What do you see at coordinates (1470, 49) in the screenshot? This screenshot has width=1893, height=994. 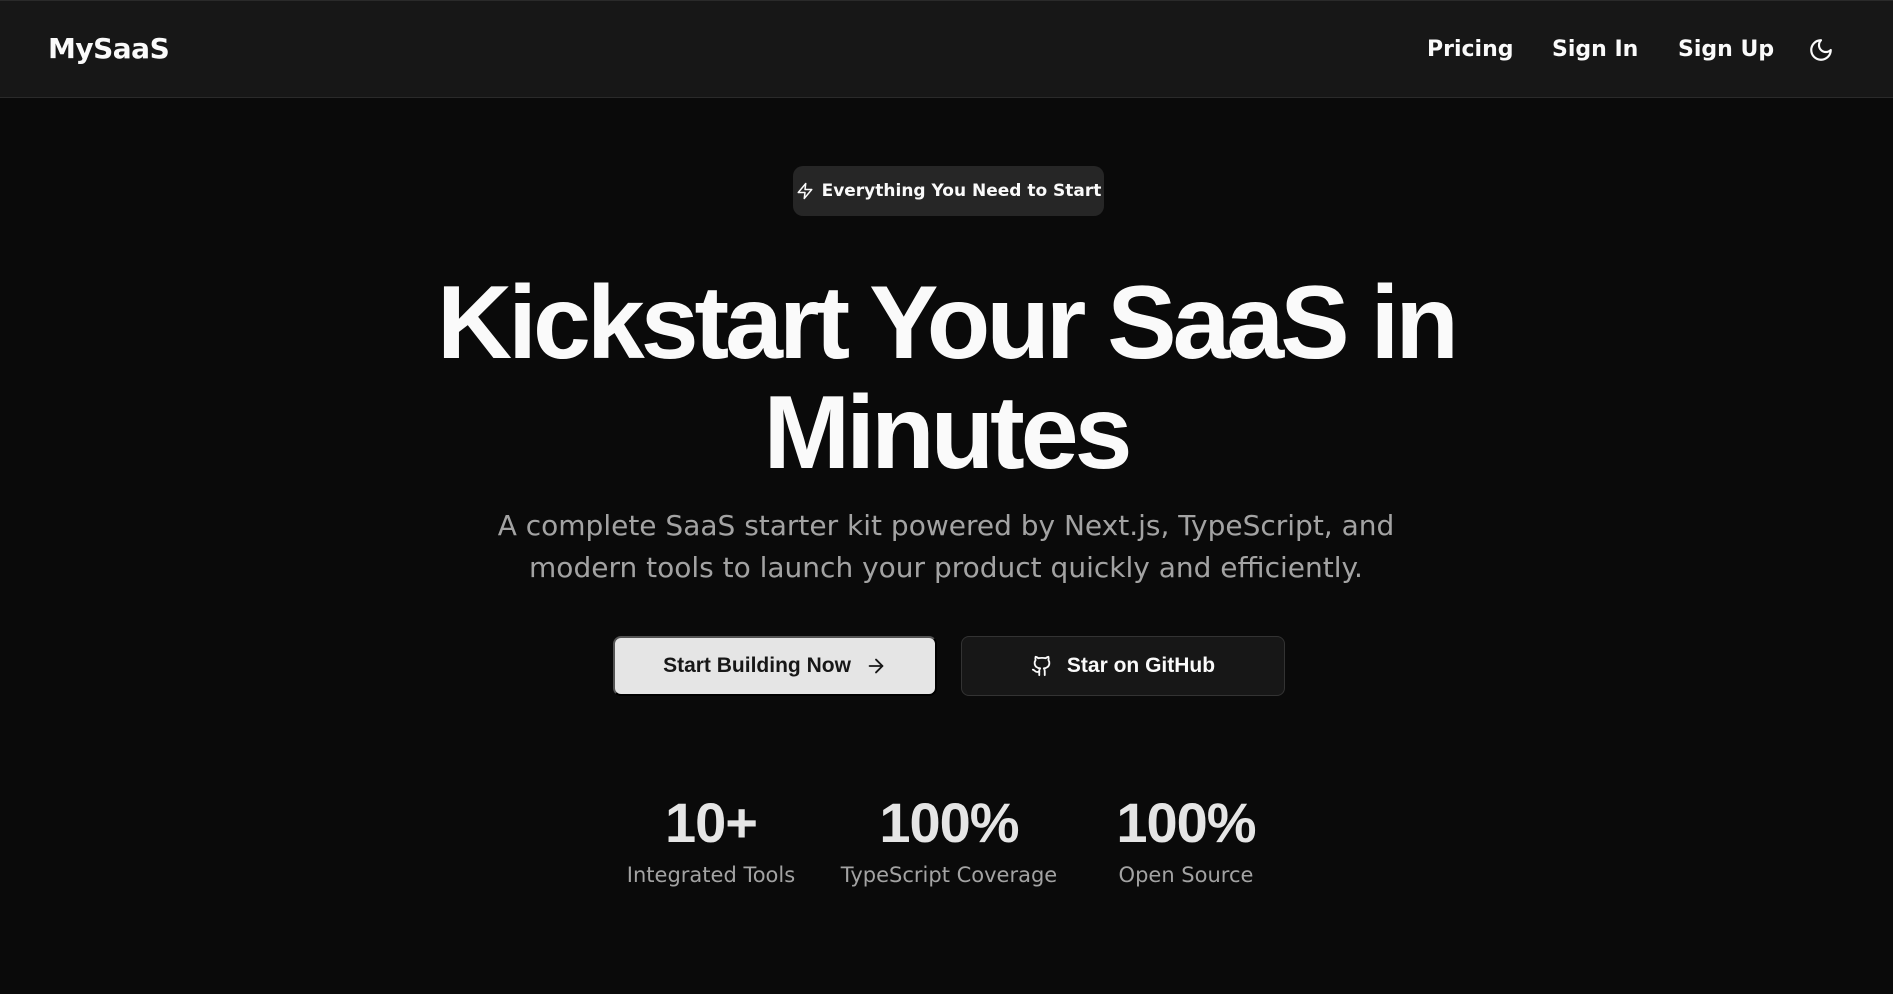 I see `nav-link-pricing: Pricing` at bounding box center [1470, 49].